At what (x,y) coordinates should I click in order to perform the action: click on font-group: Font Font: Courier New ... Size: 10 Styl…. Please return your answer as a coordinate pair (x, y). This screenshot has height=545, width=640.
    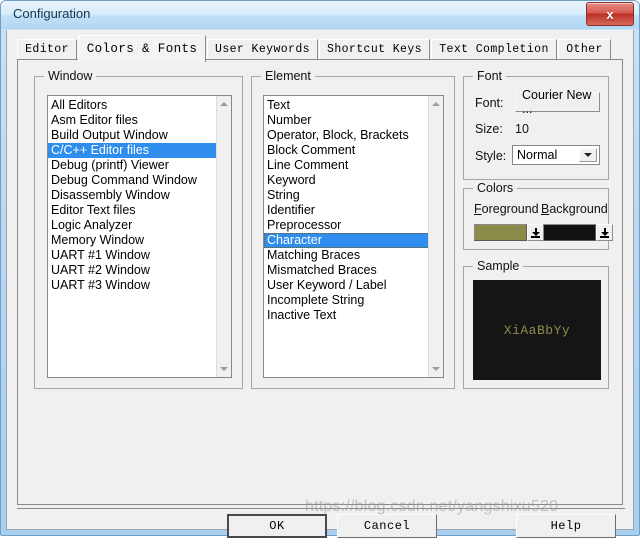
    Looking at the image, I should click on (536, 124).